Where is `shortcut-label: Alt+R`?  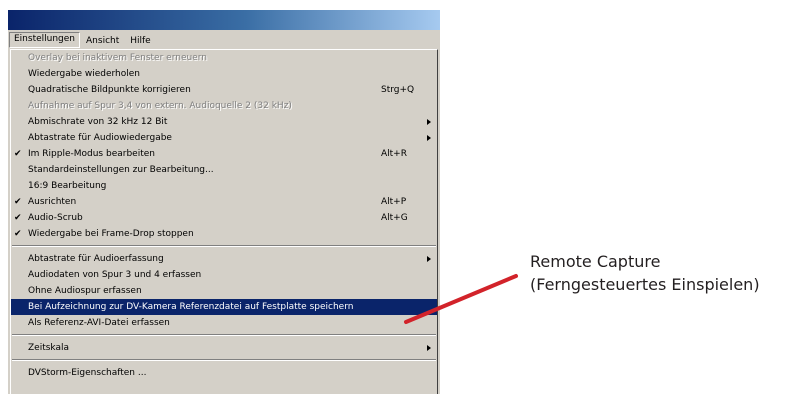
shortcut-label: Alt+R is located at coordinates (394, 154).